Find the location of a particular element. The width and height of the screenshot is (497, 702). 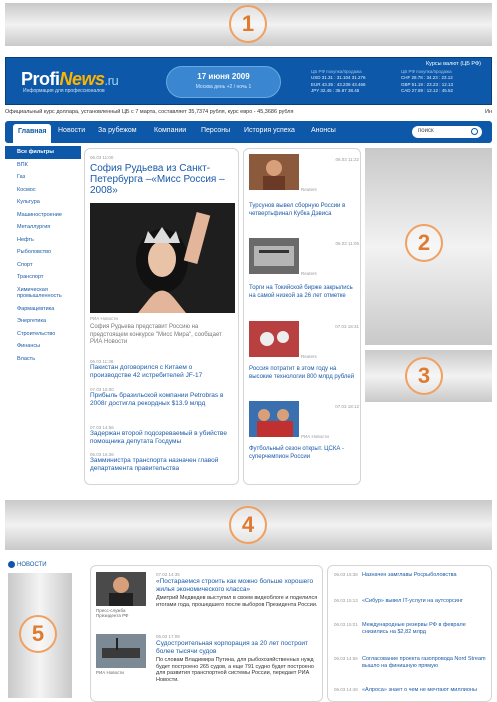

latest-news-title: Назначен замглавы Росрыболовства is located at coordinates (424, 575).